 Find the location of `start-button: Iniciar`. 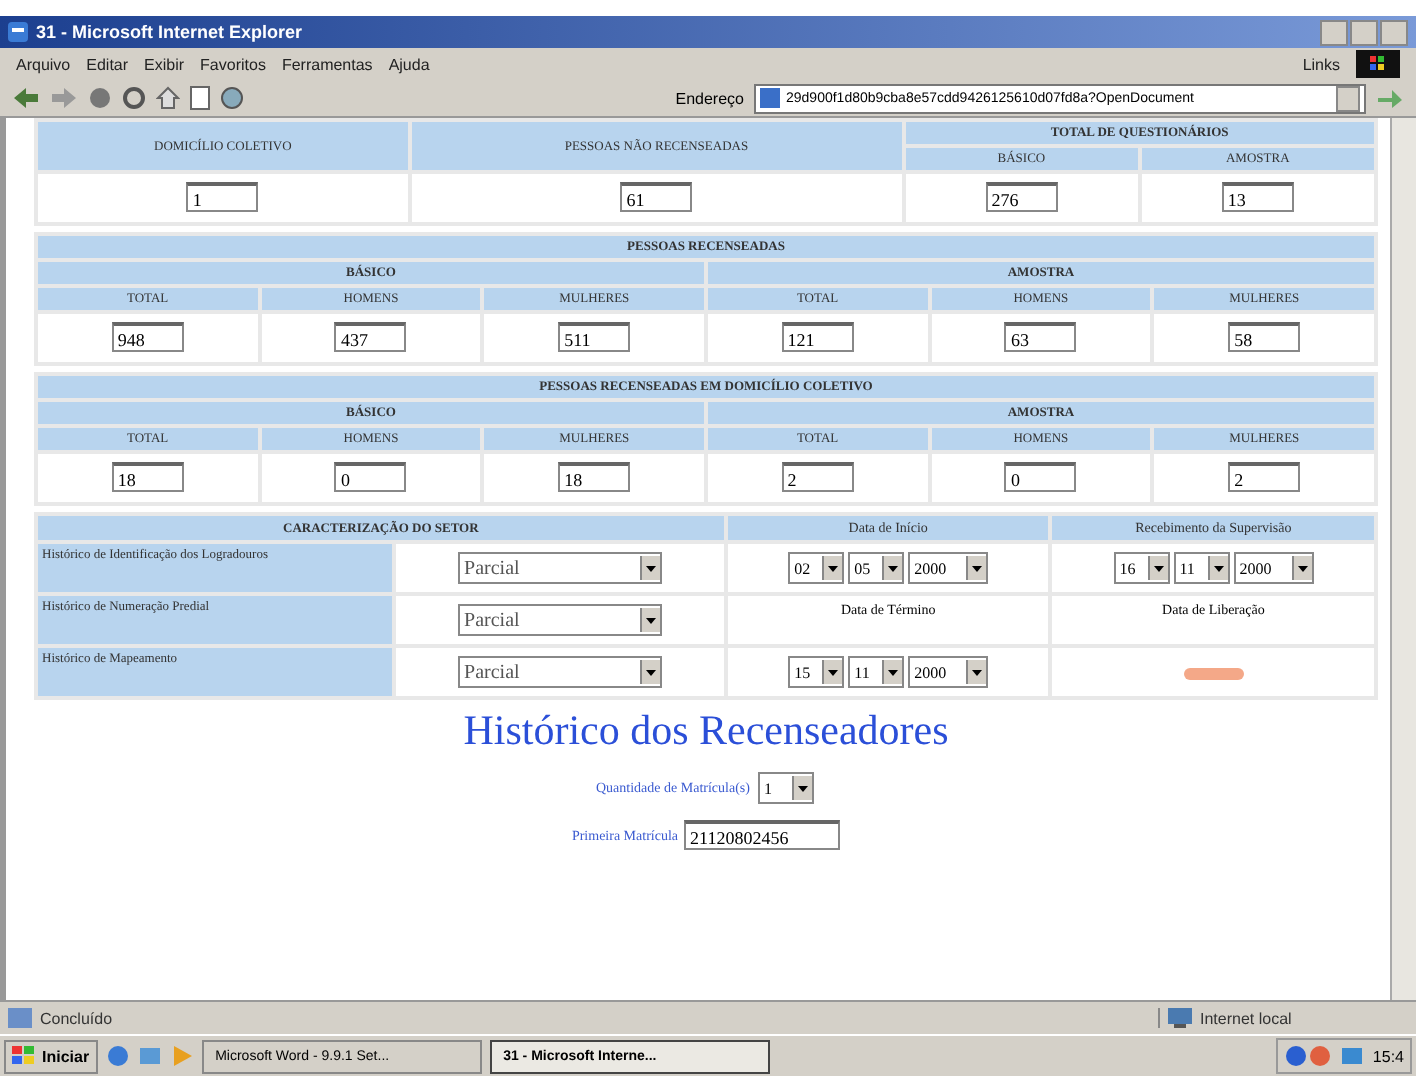

start-button: Iniciar is located at coordinates (51, 1056).